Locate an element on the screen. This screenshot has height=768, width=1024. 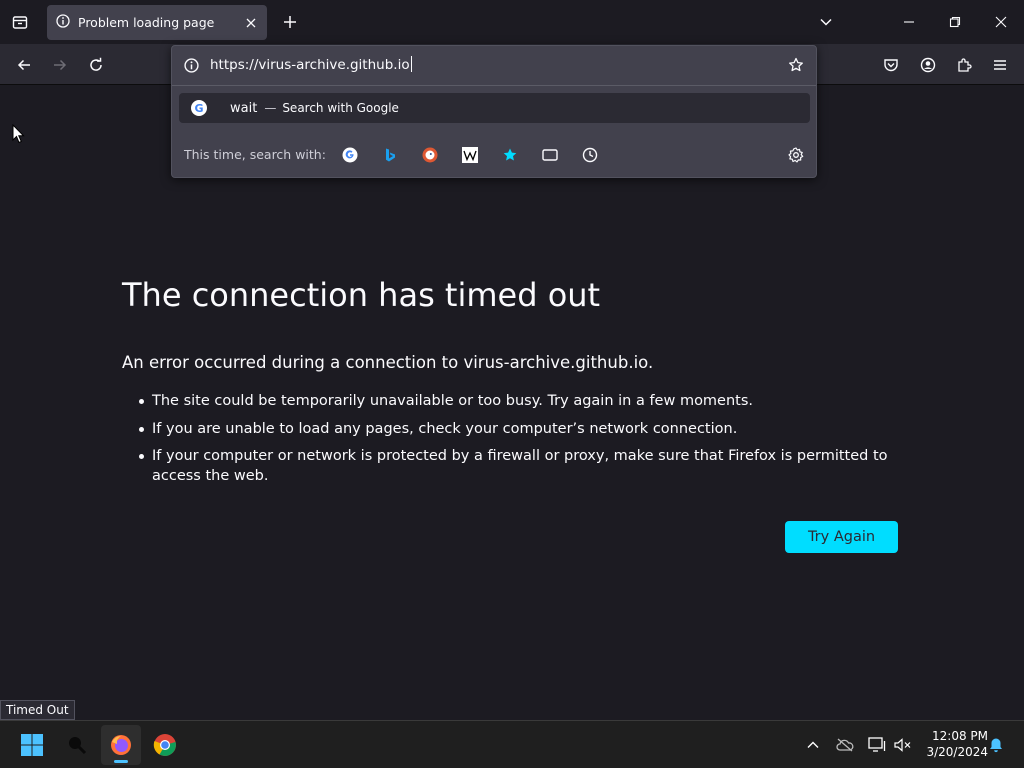
minimize-icon is located at coordinates (909, 22).